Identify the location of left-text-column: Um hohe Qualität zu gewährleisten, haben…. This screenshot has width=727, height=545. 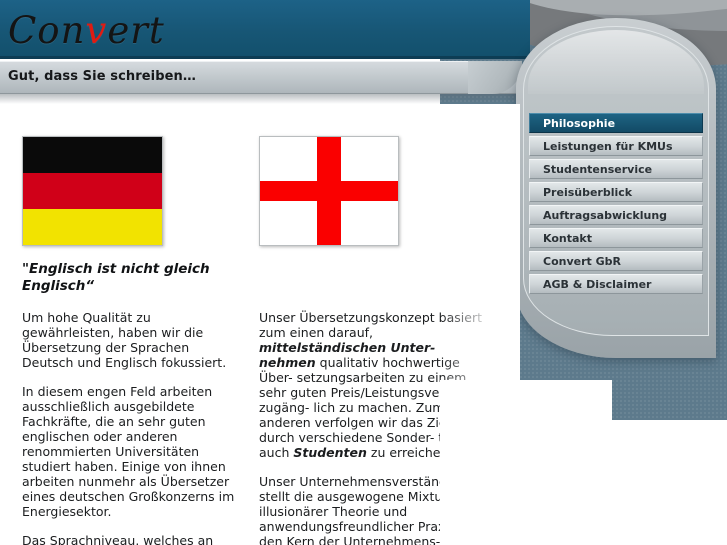
(131, 427).